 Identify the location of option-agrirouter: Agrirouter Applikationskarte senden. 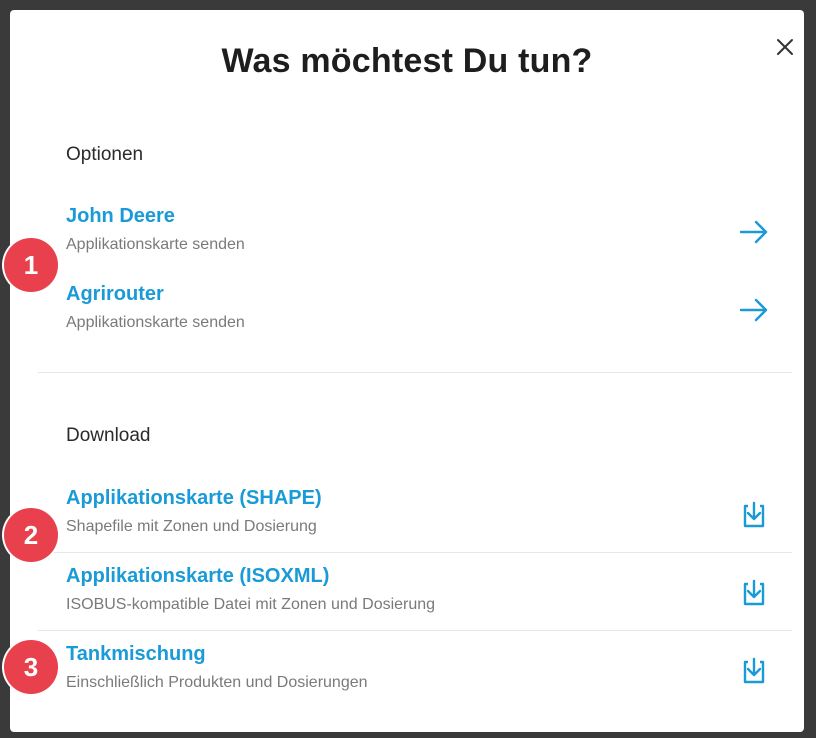
(415, 312).